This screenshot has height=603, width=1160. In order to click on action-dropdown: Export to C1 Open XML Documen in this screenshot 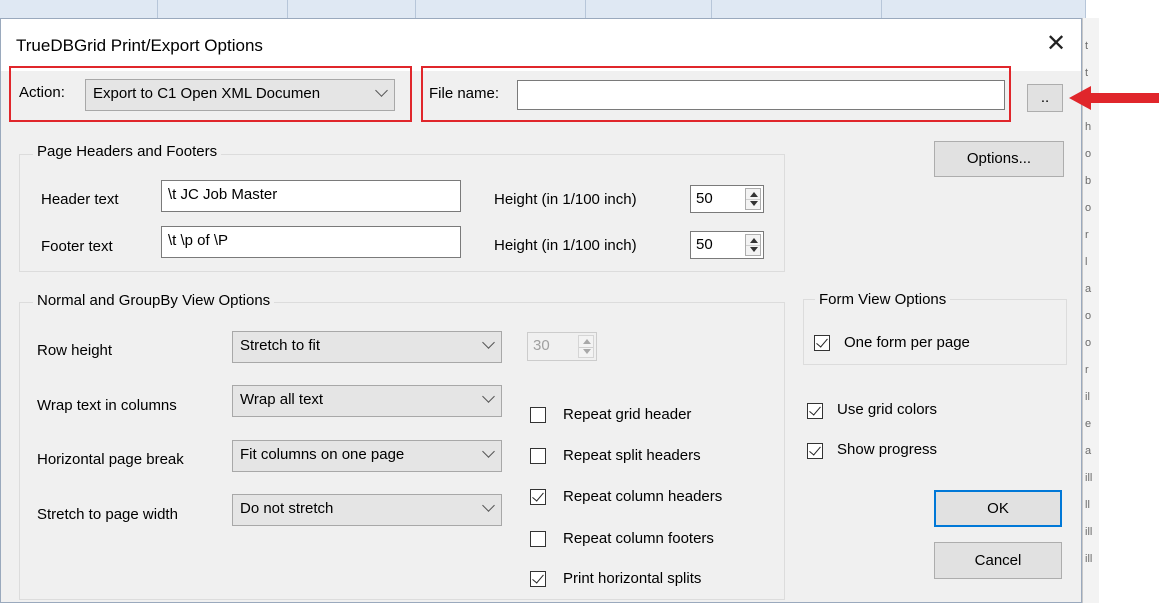, I will do `click(240, 95)`.